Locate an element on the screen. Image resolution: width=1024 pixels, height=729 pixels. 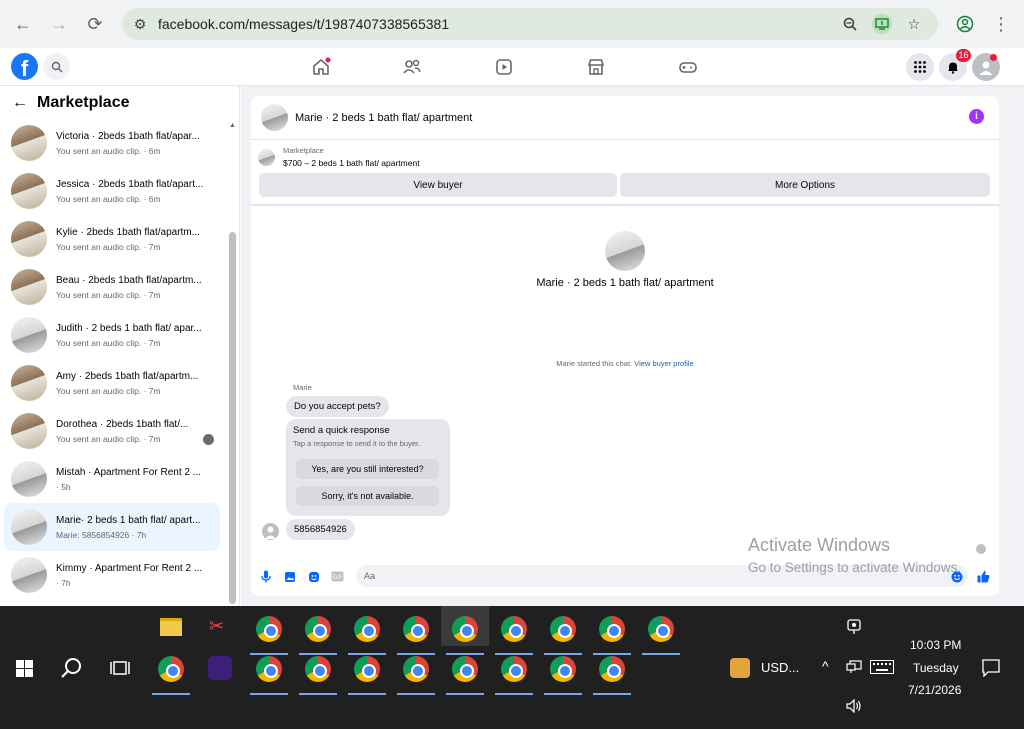
gaming-tab-icon is located at coordinates (688, 67).